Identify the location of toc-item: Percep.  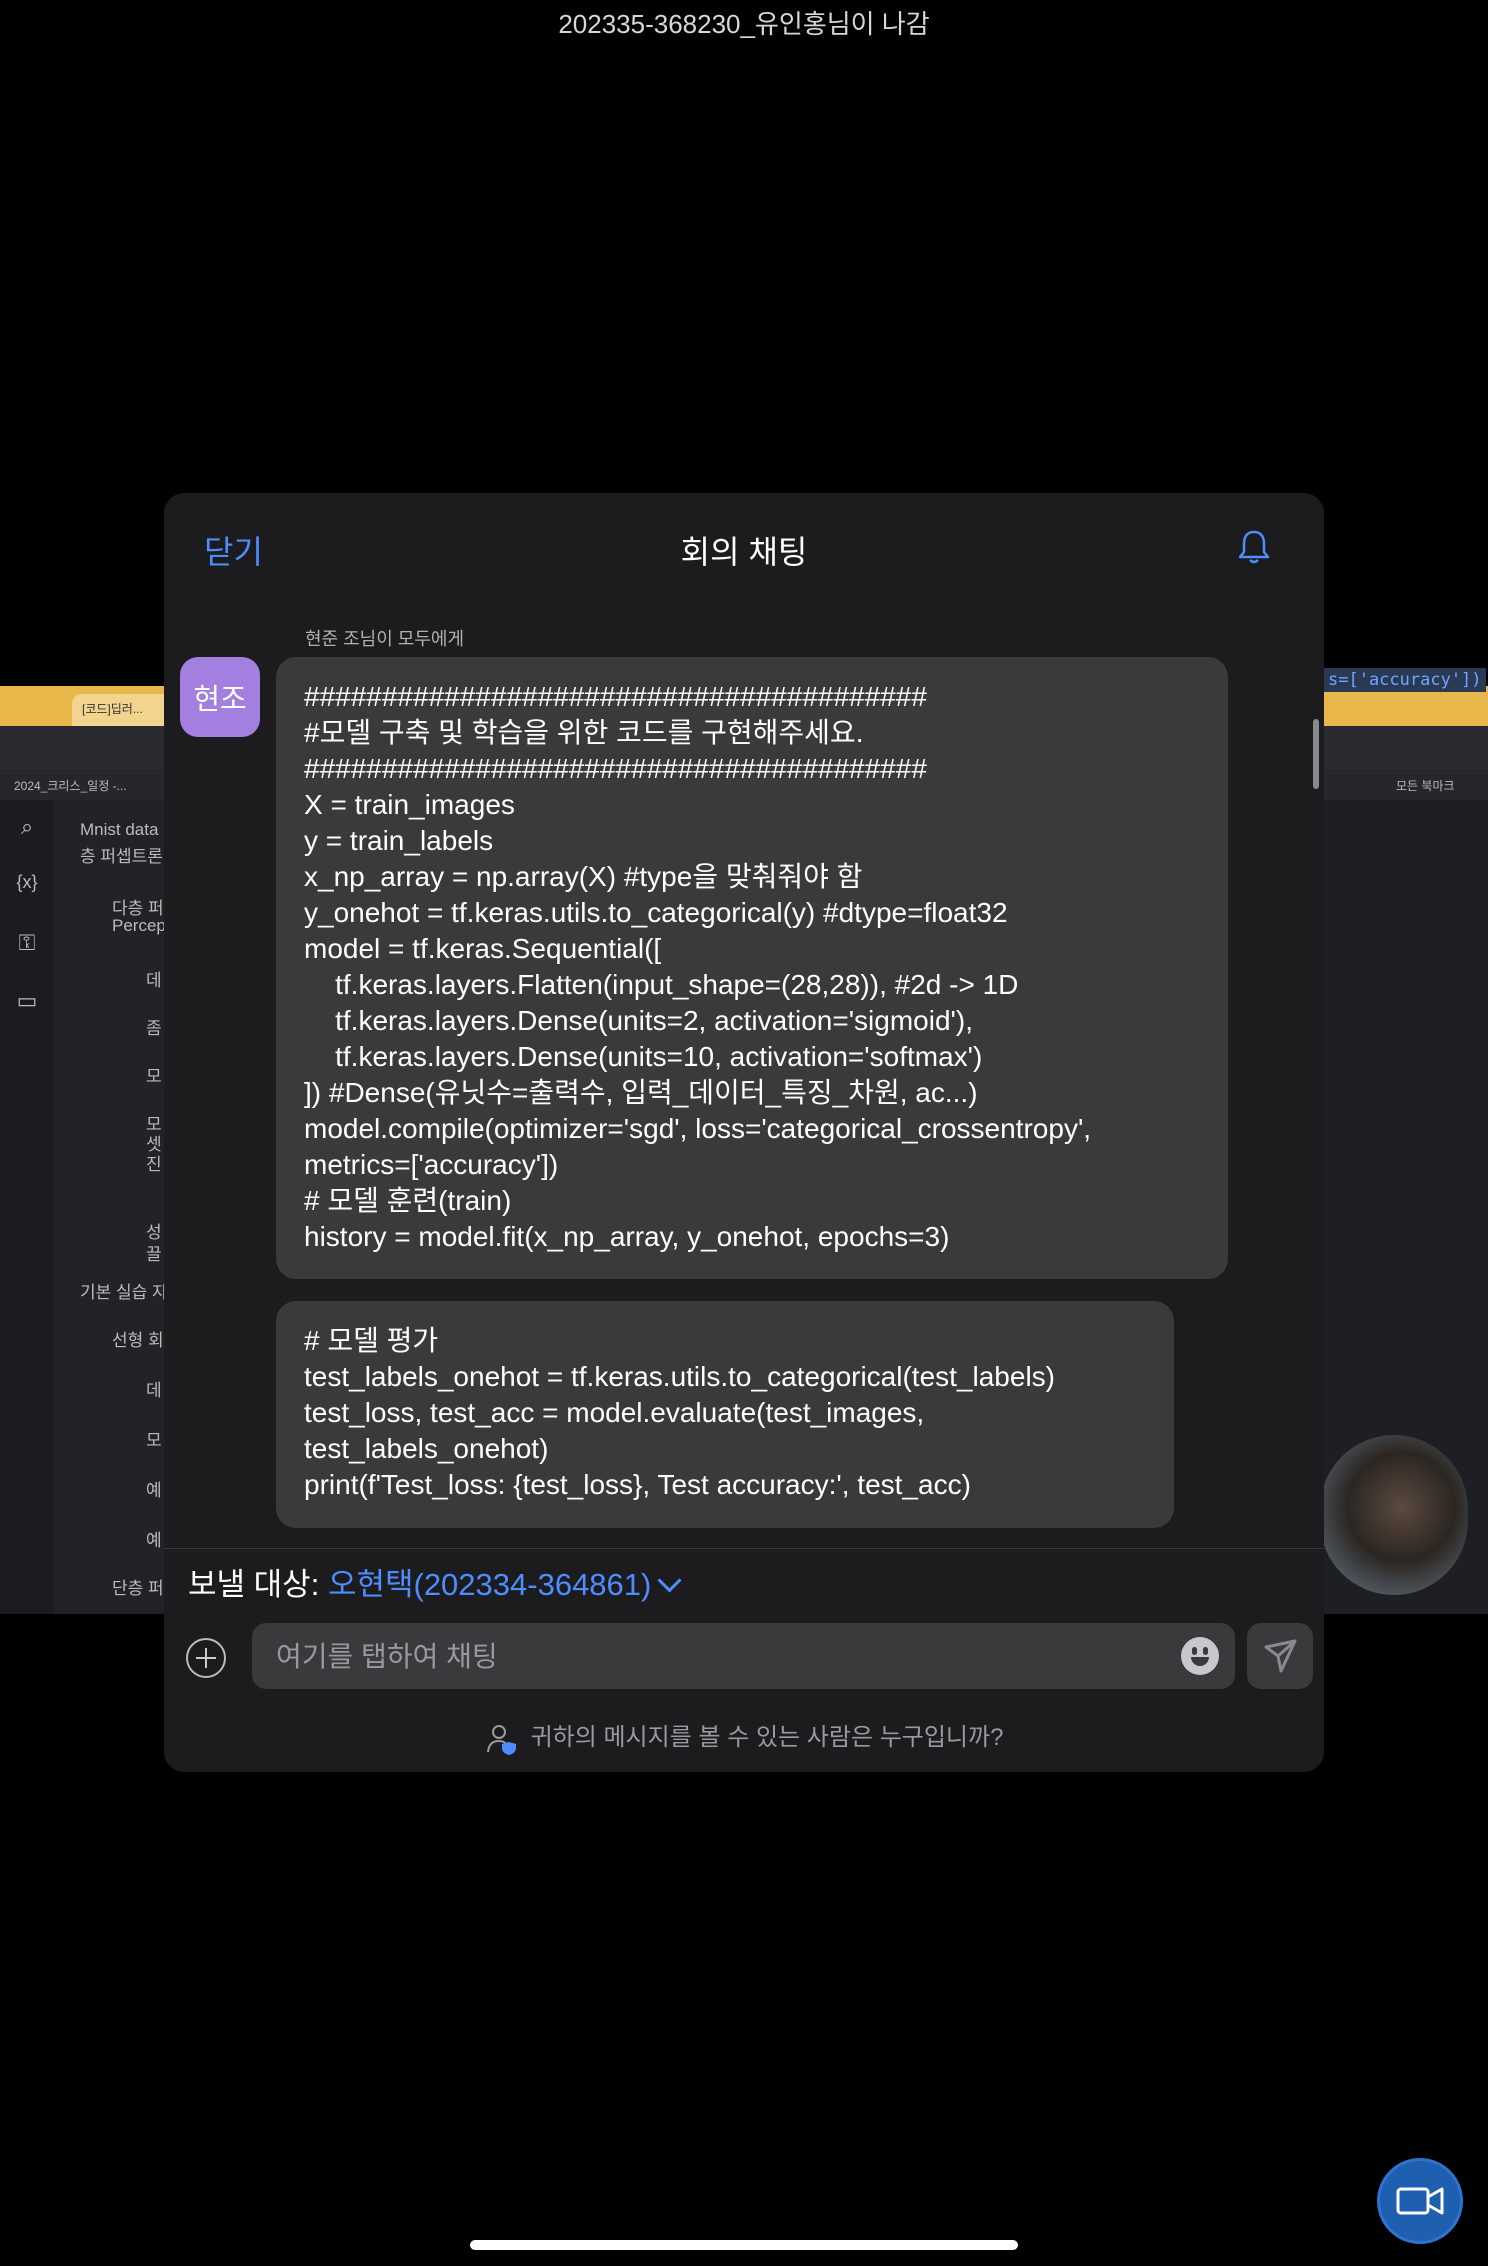
(139, 925).